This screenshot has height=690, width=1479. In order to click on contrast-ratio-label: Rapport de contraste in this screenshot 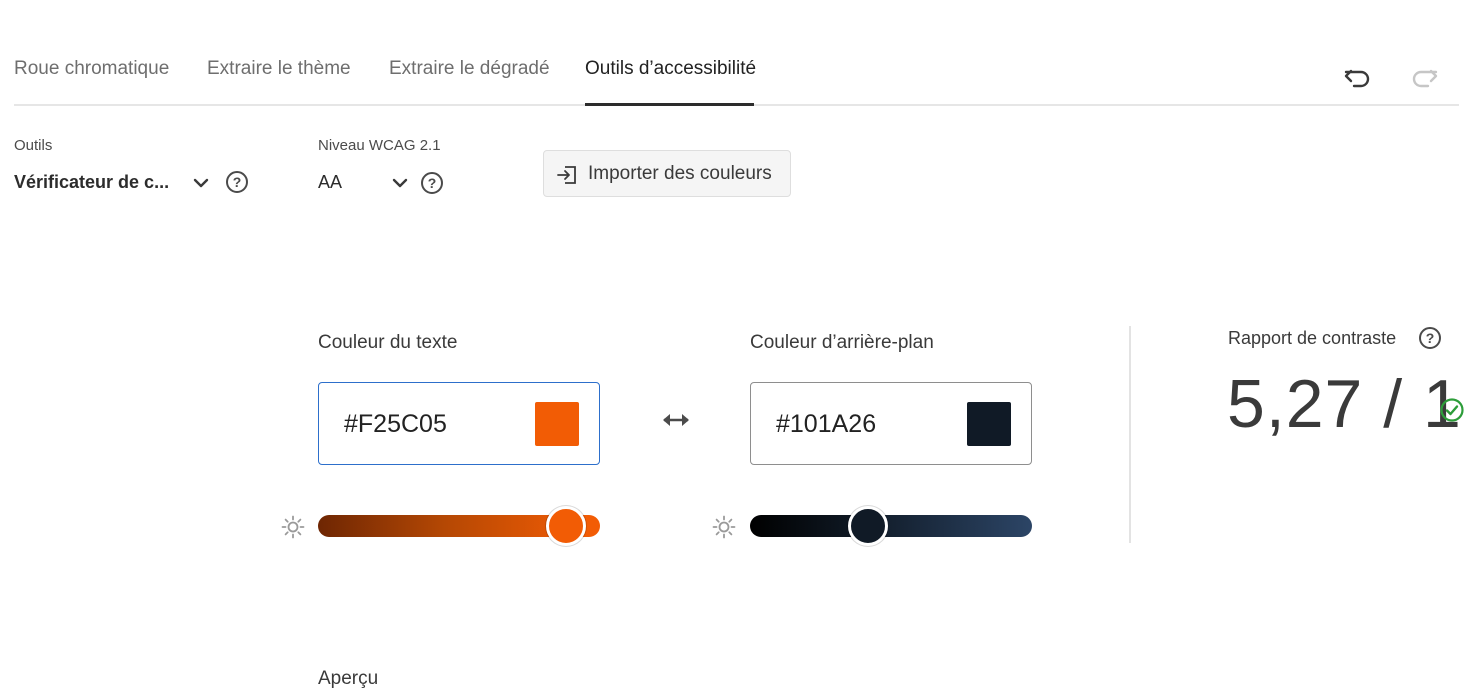, I will do `click(1312, 338)`.